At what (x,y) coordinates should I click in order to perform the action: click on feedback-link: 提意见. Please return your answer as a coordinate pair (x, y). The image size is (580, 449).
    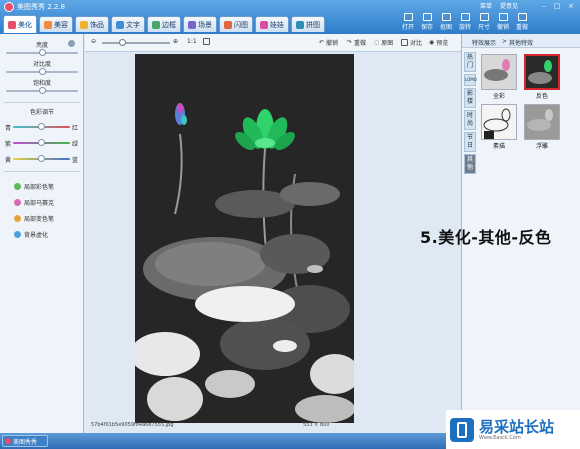
    Looking at the image, I should click on (509, 7).